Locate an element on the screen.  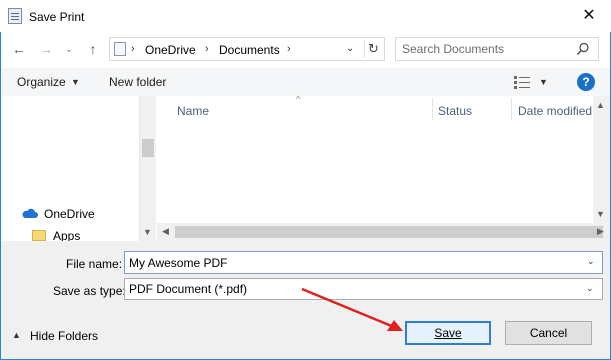
search-box is located at coordinates (497, 49).